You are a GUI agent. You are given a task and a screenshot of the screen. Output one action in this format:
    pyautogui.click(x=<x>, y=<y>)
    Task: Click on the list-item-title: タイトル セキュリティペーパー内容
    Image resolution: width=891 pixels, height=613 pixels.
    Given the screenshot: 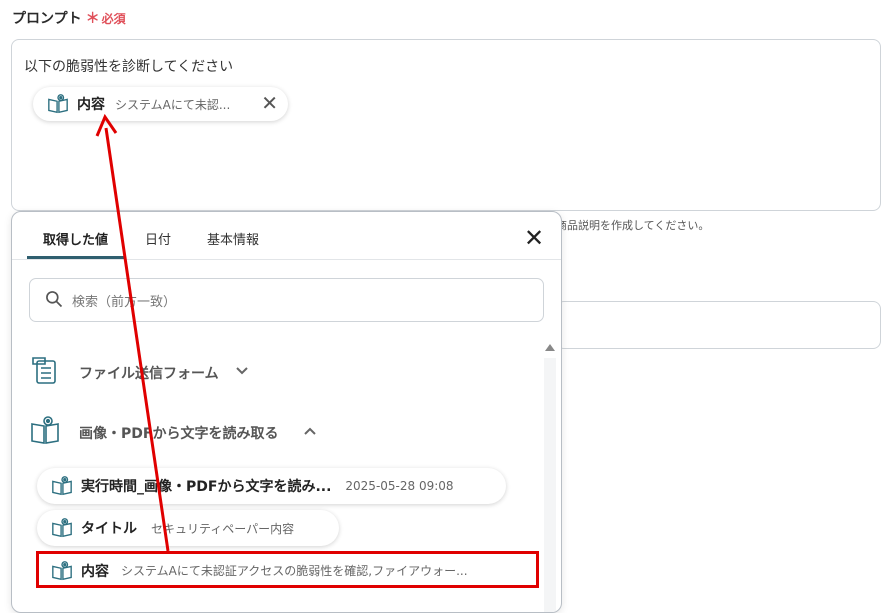 What is the action you would take?
    pyautogui.click(x=188, y=528)
    